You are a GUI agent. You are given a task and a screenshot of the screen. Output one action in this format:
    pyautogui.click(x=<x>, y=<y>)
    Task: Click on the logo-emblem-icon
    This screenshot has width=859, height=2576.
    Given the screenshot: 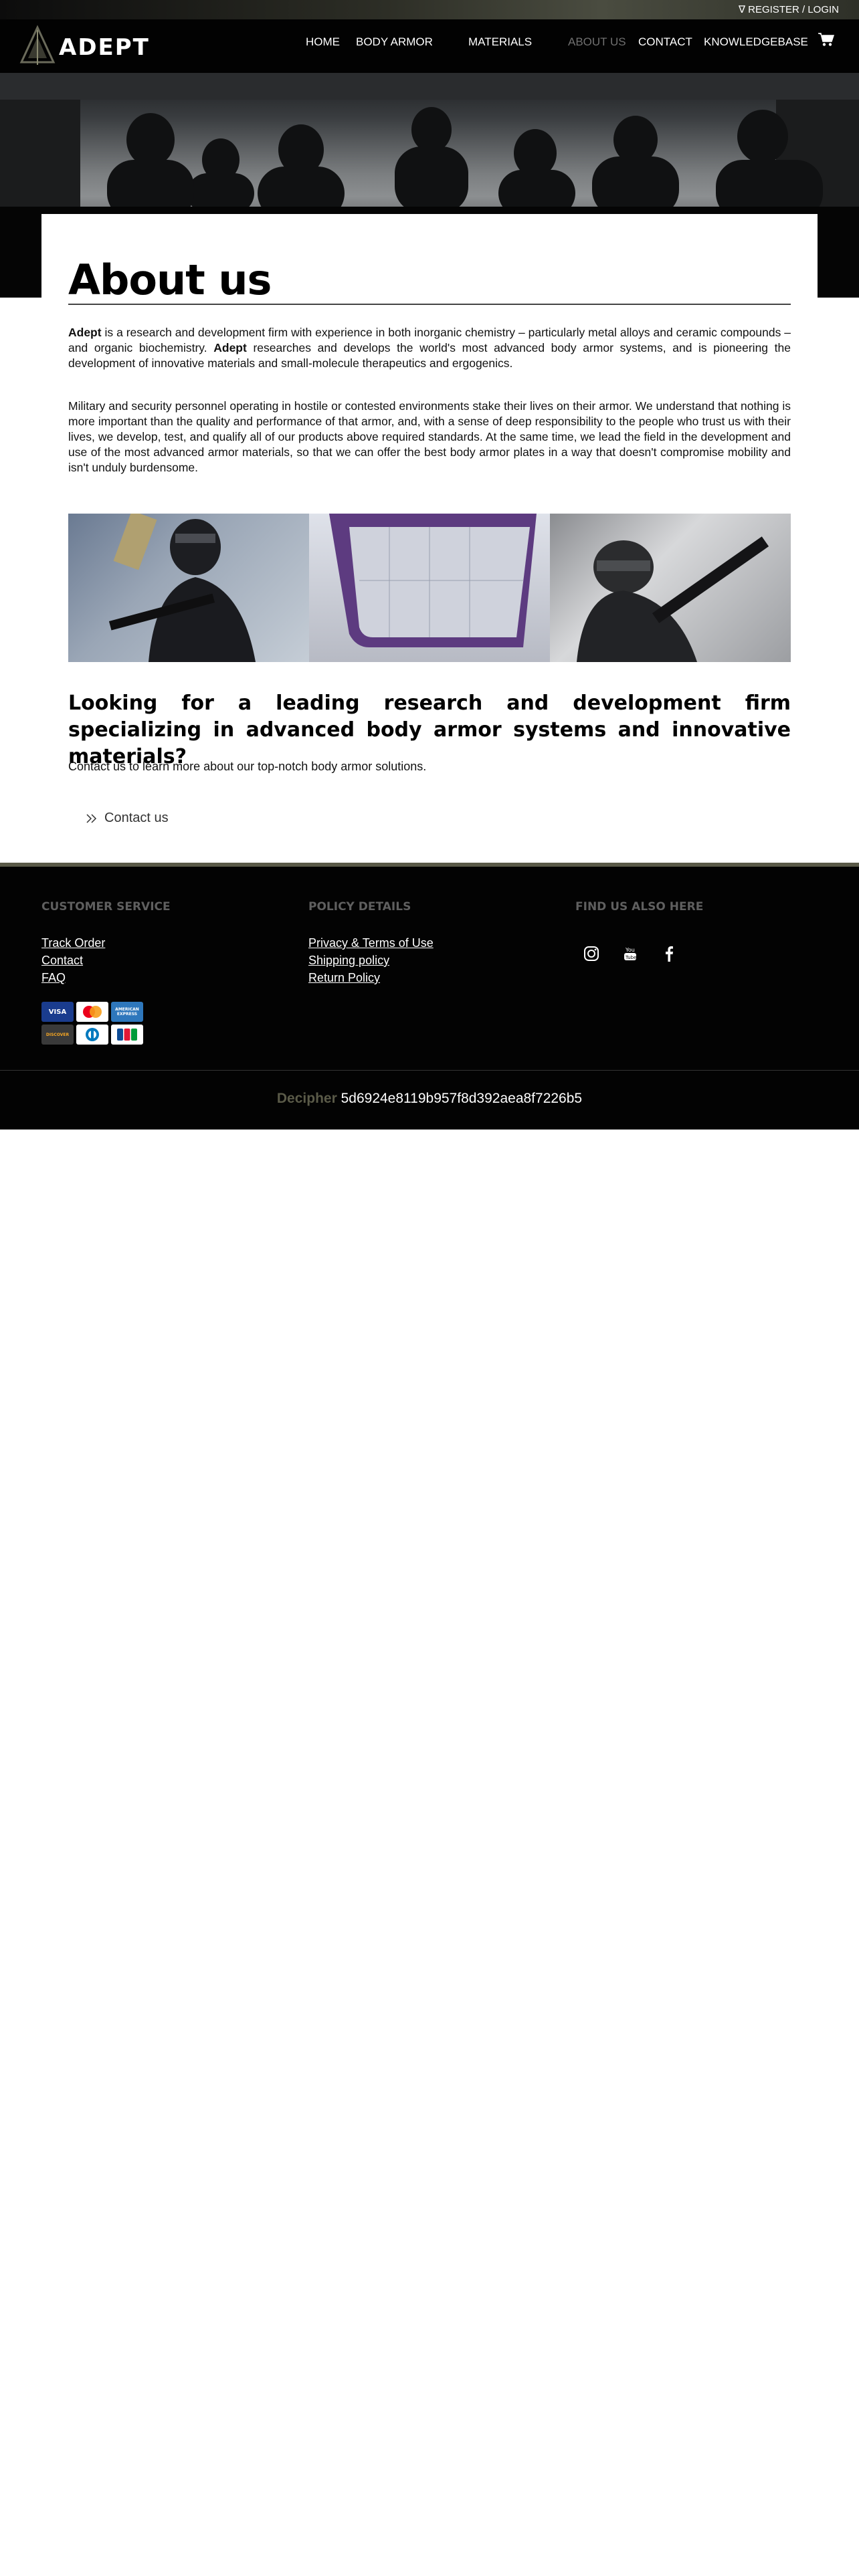 What is the action you would take?
    pyautogui.click(x=37, y=45)
    